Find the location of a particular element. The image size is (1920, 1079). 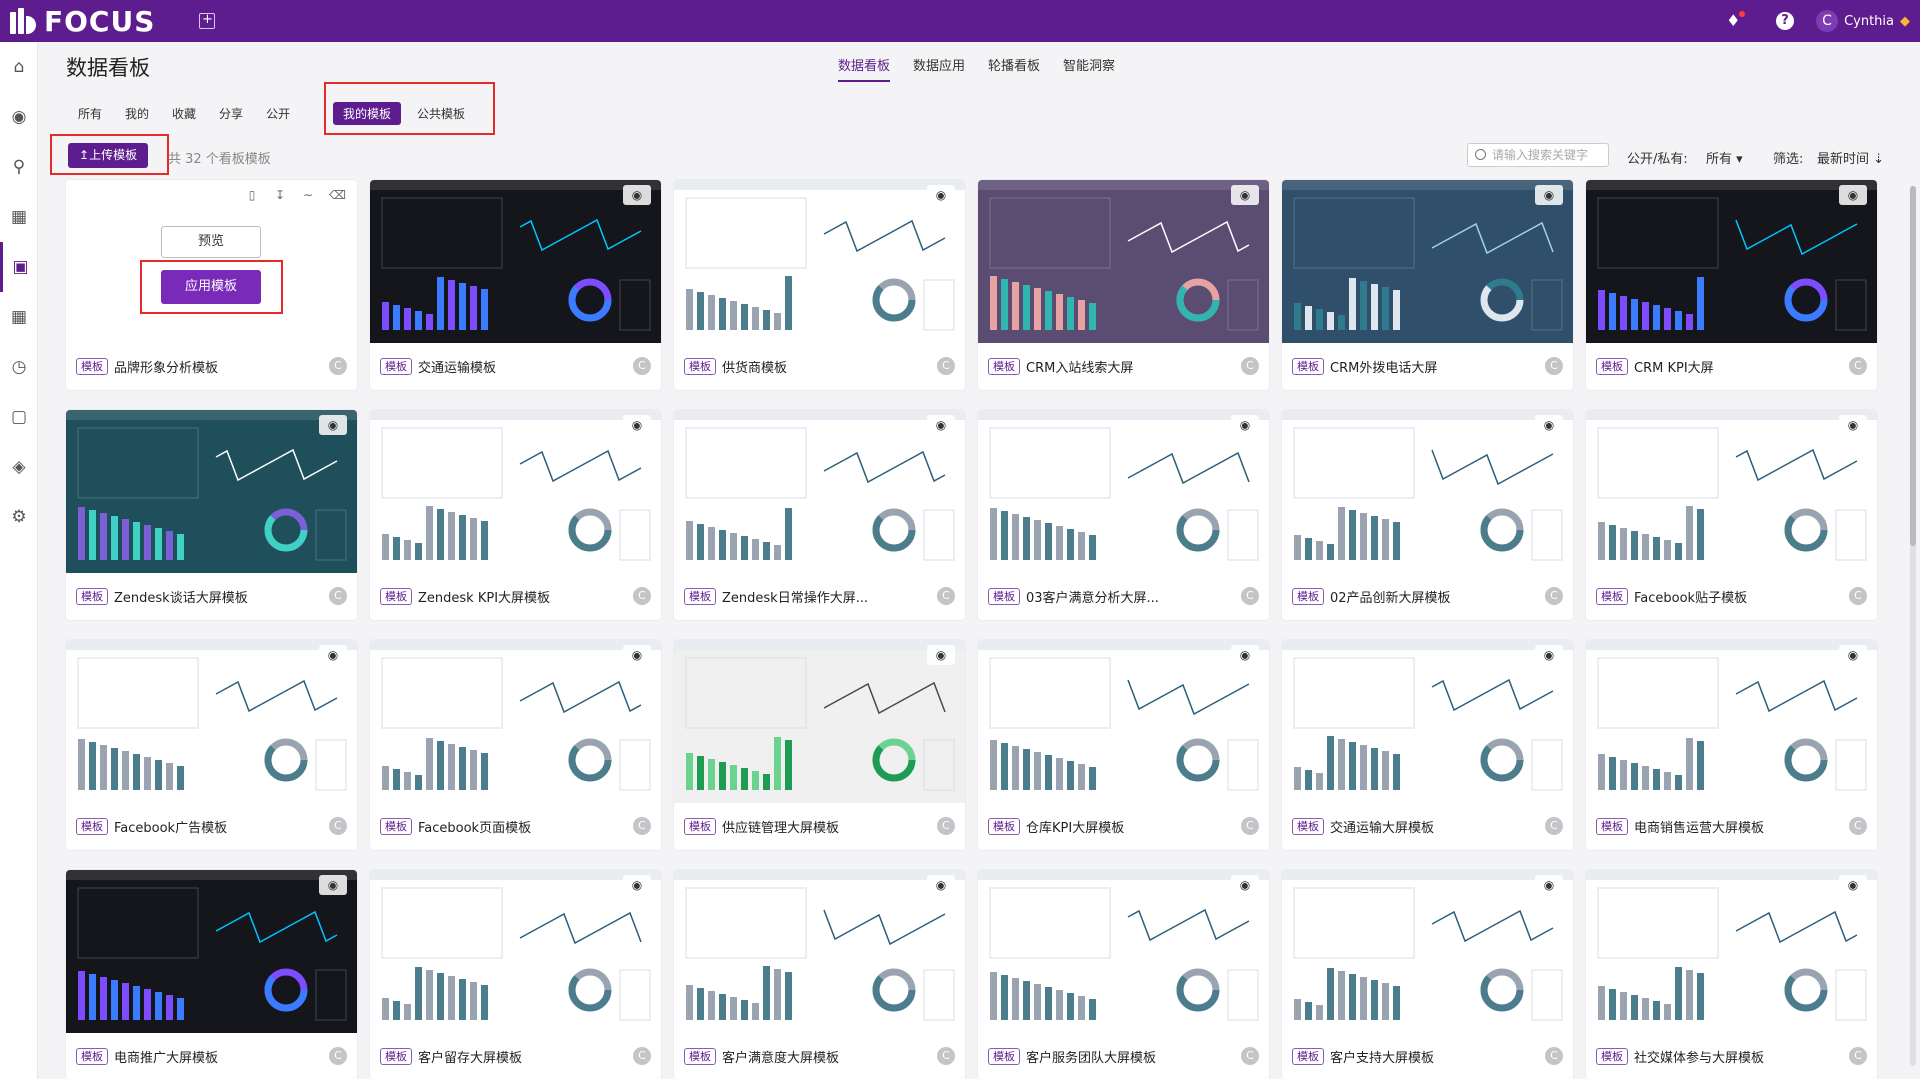

visibility-select: 所有 ▾ is located at coordinates (1724, 157).